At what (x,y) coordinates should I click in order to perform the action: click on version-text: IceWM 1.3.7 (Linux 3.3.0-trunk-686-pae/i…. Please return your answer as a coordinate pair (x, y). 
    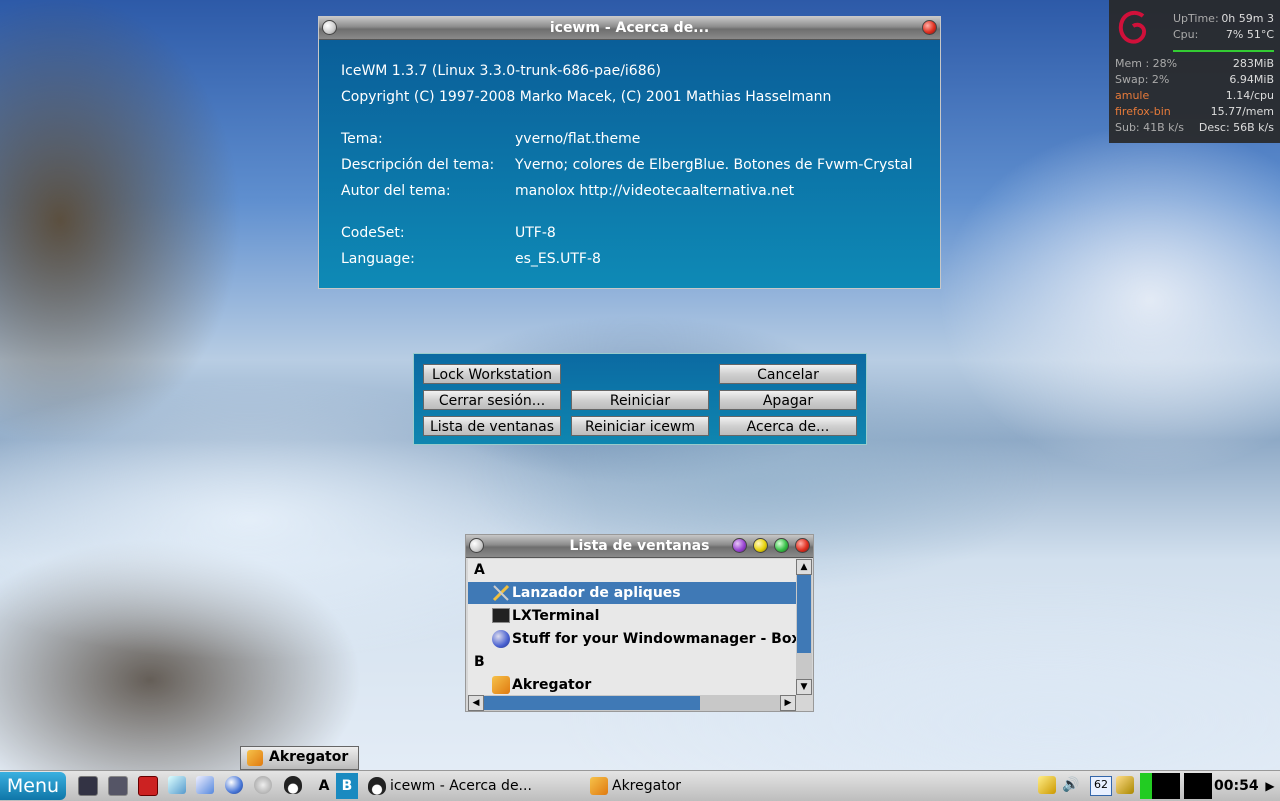
    Looking at the image, I should click on (501, 71).